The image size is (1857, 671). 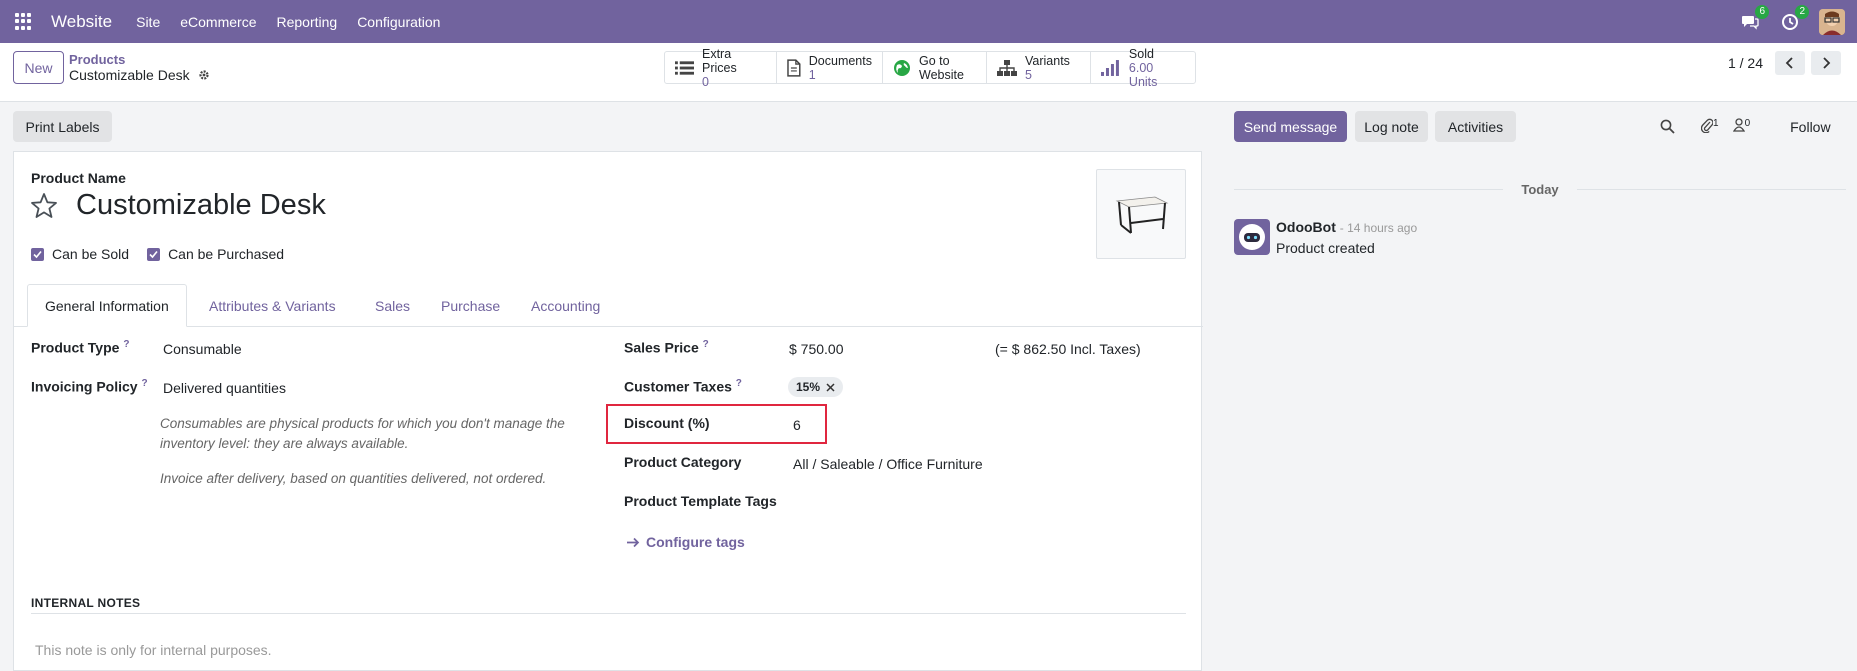 I want to click on menu-reporting: Reporting, so click(x=306, y=22).